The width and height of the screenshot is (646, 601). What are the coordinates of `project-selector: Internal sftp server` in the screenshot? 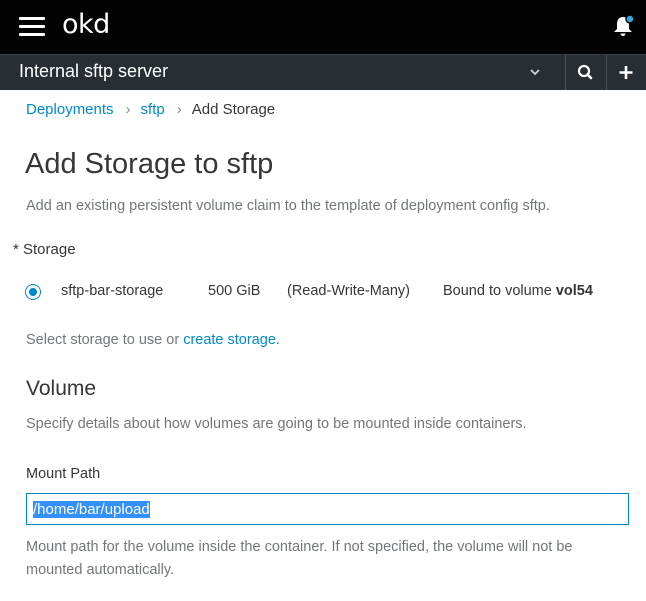 It's located at (93, 71).